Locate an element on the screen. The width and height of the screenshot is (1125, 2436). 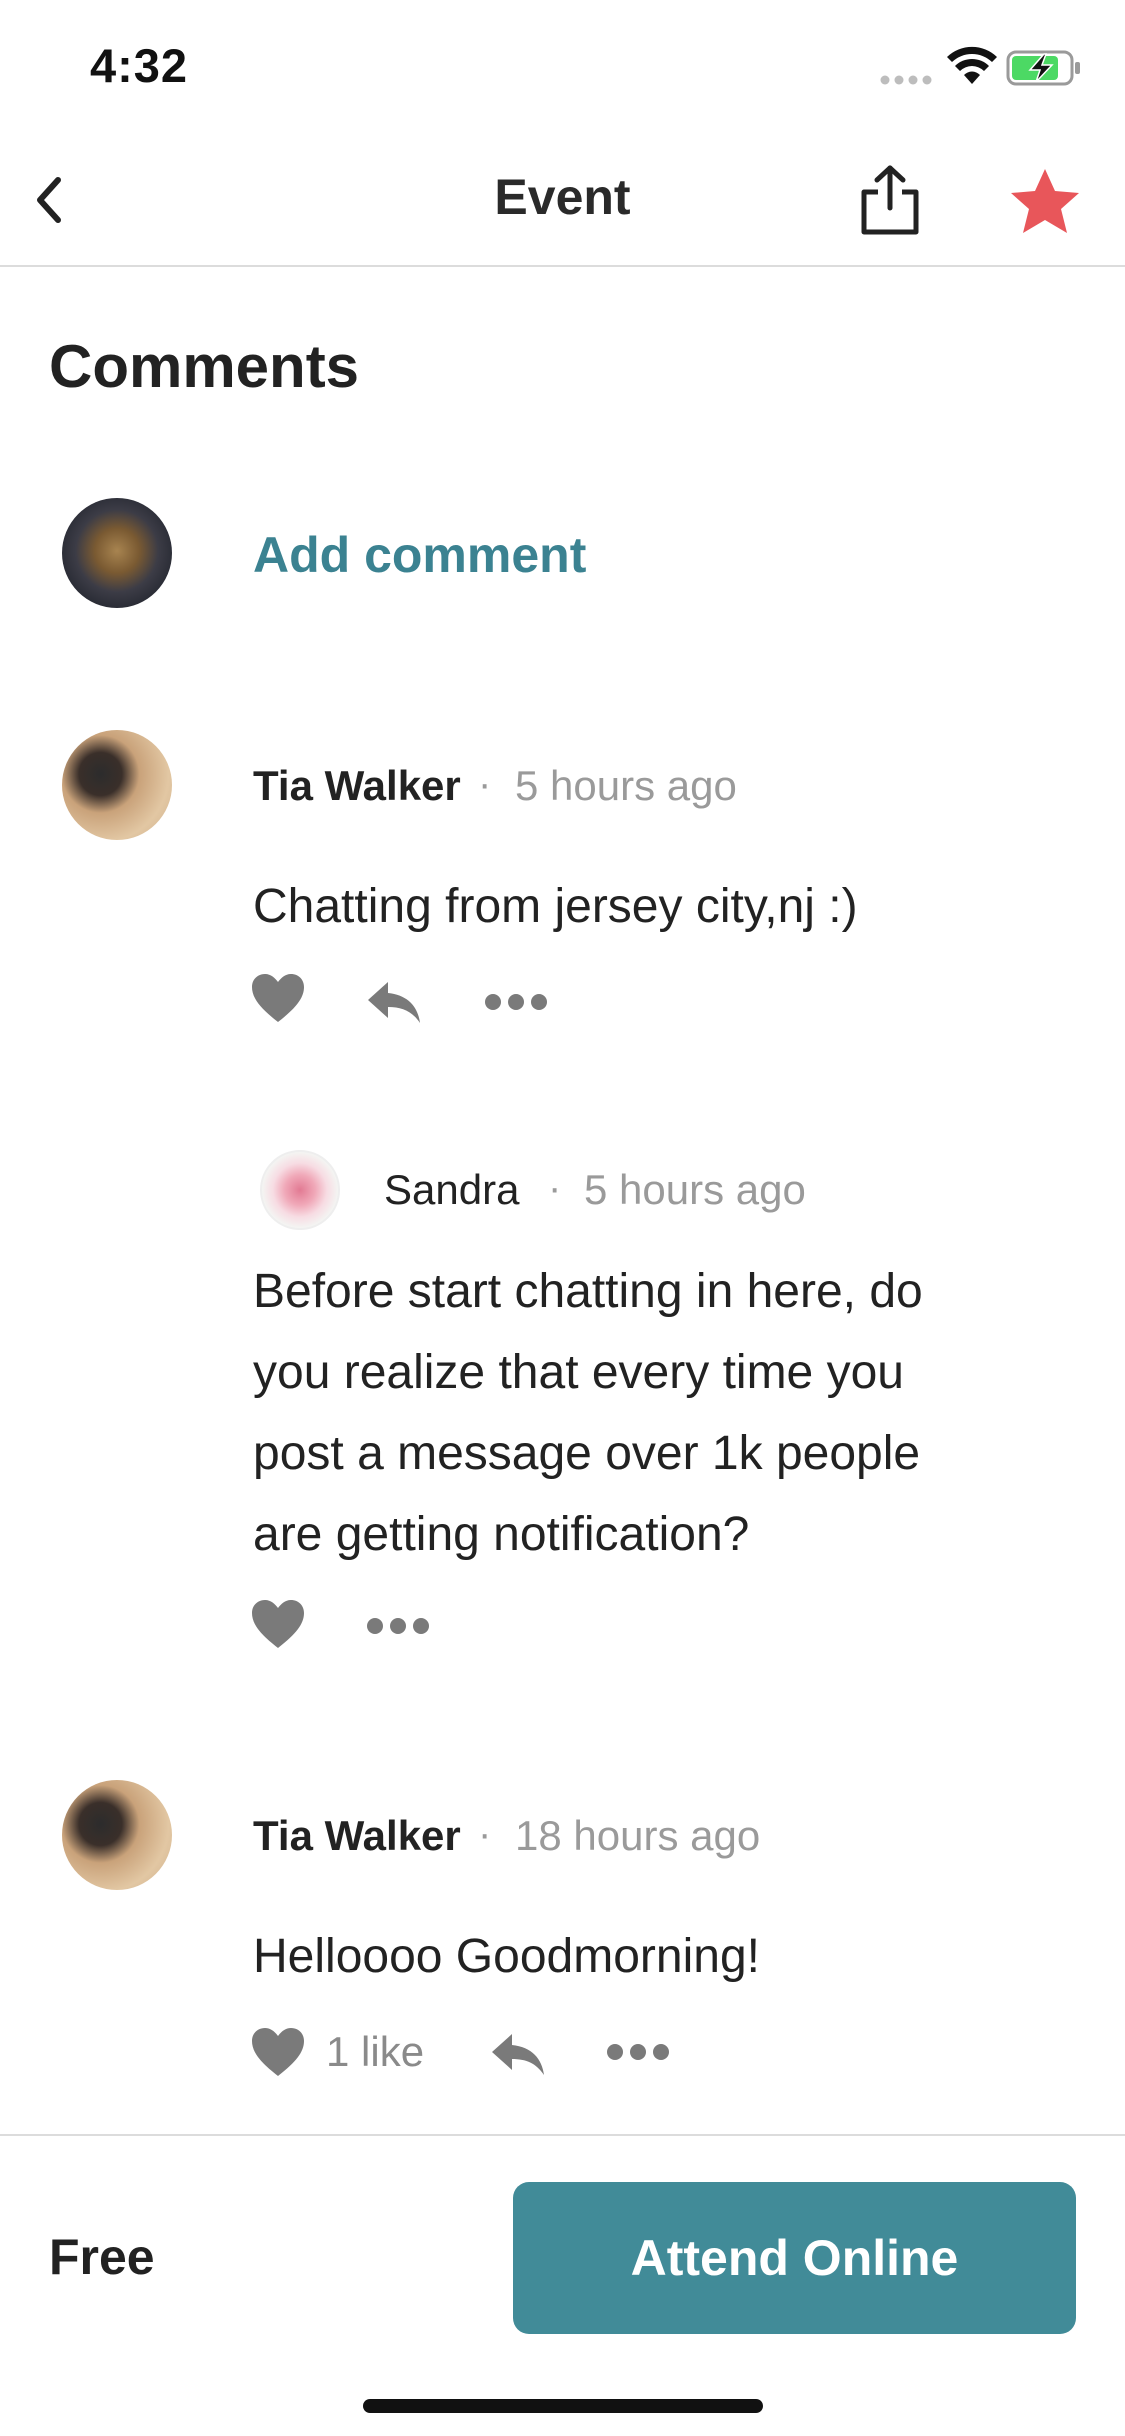
wifi-icon is located at coordinates (972, 65).